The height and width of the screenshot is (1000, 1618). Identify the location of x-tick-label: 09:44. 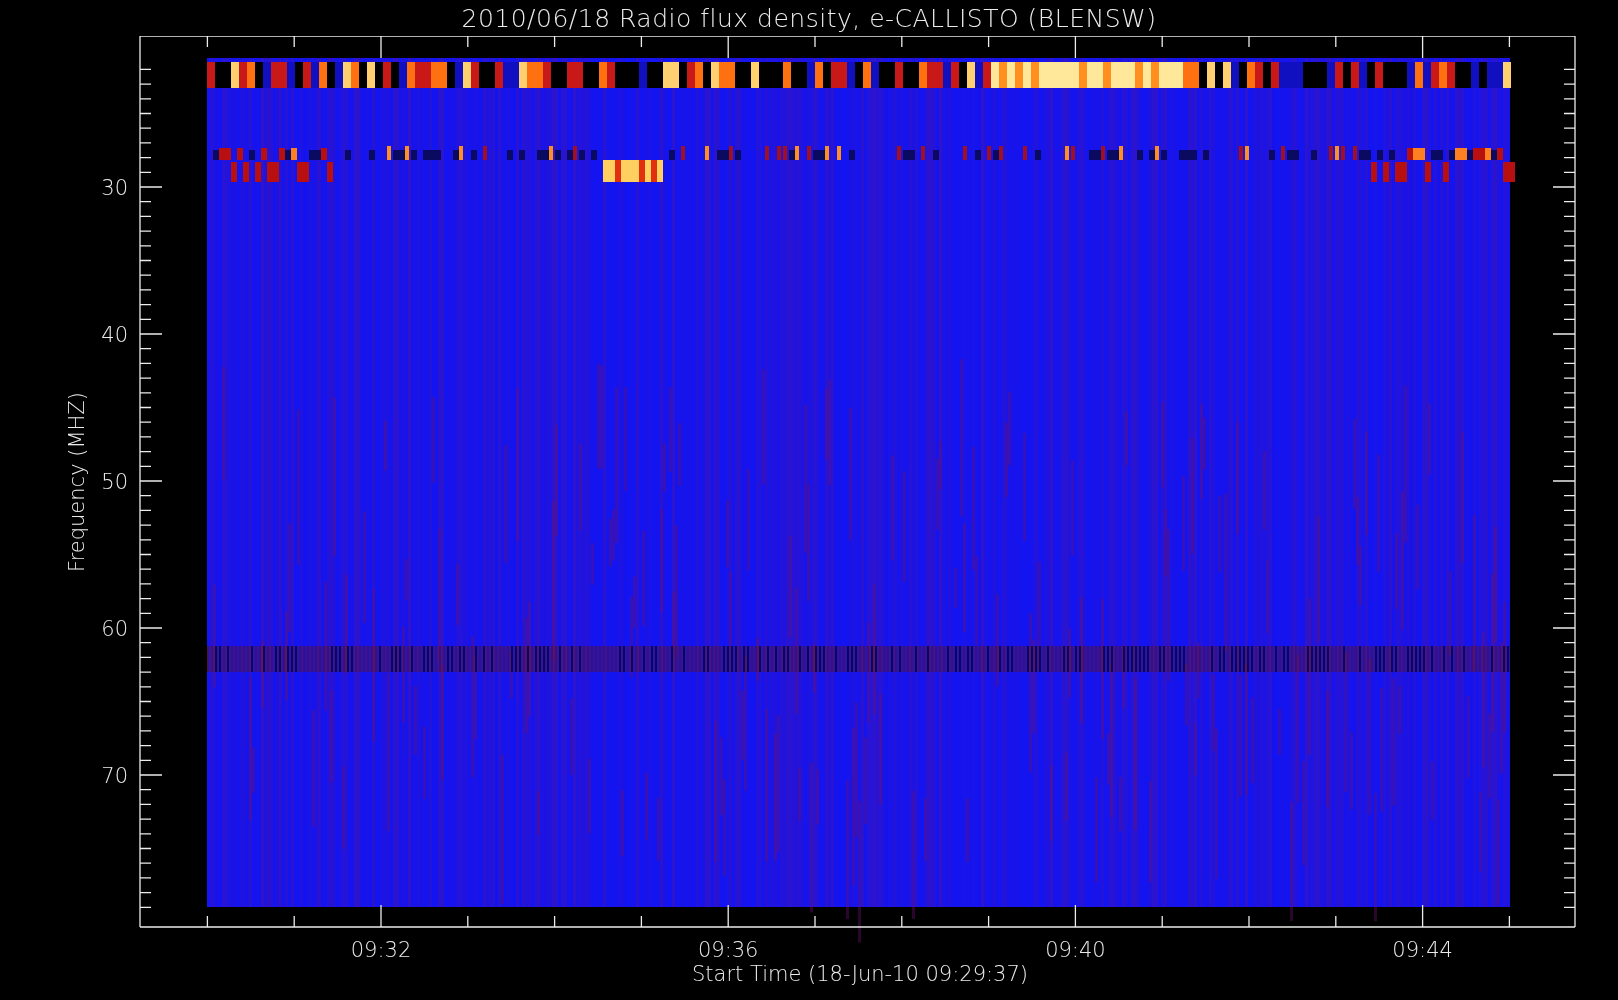
(1422, 950).